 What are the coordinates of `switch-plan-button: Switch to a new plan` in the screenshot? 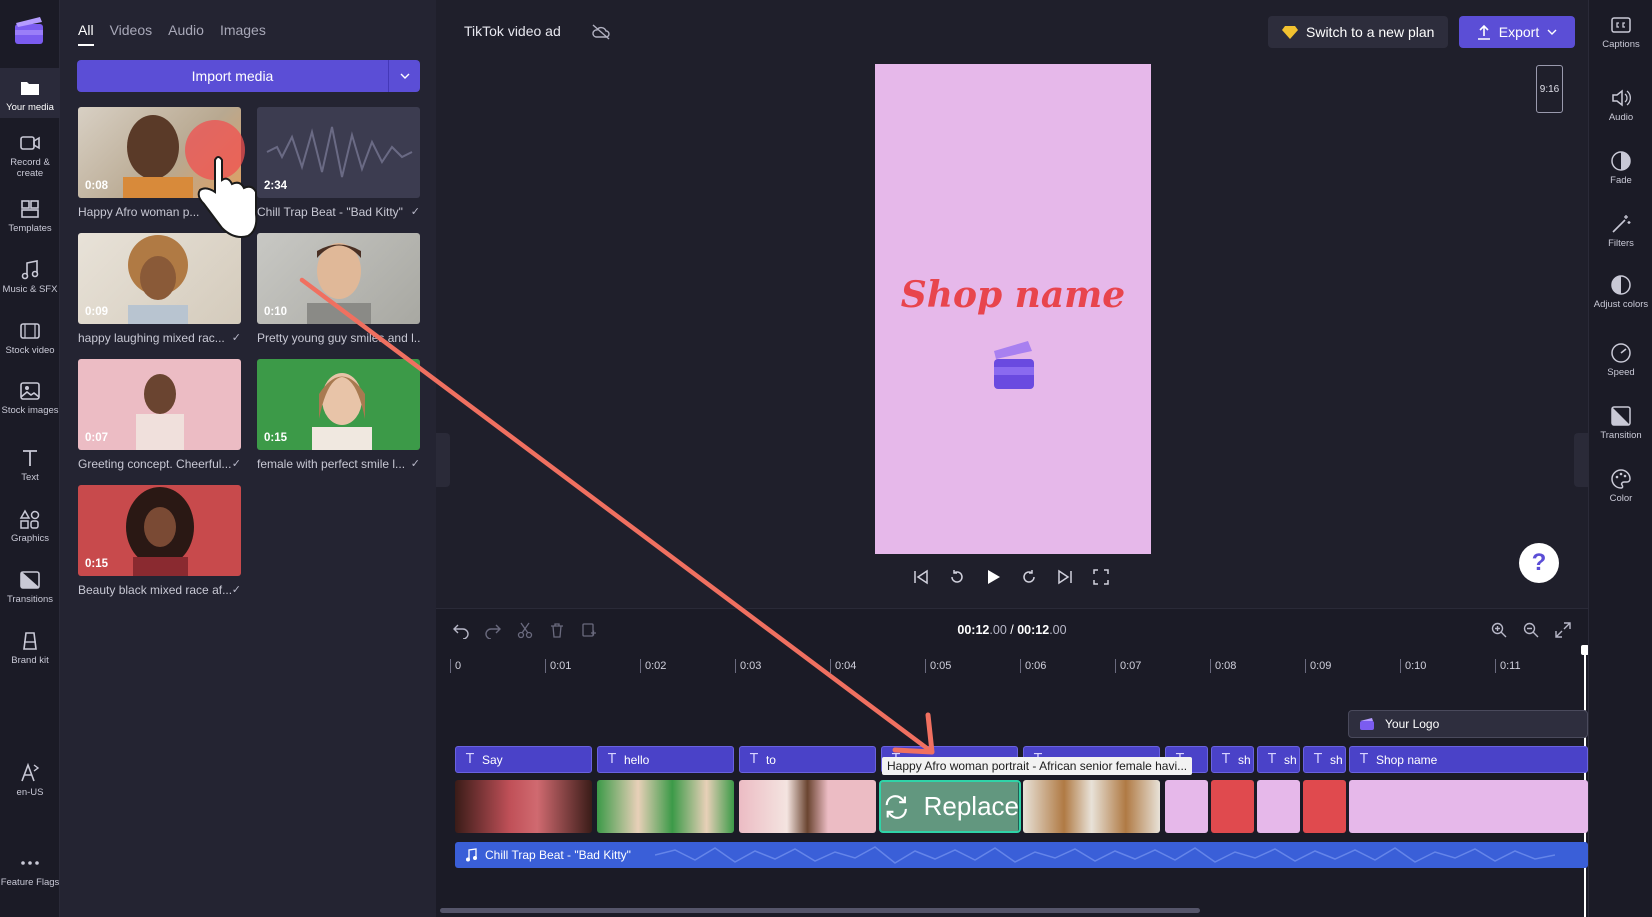 It's located at (1358, 32).